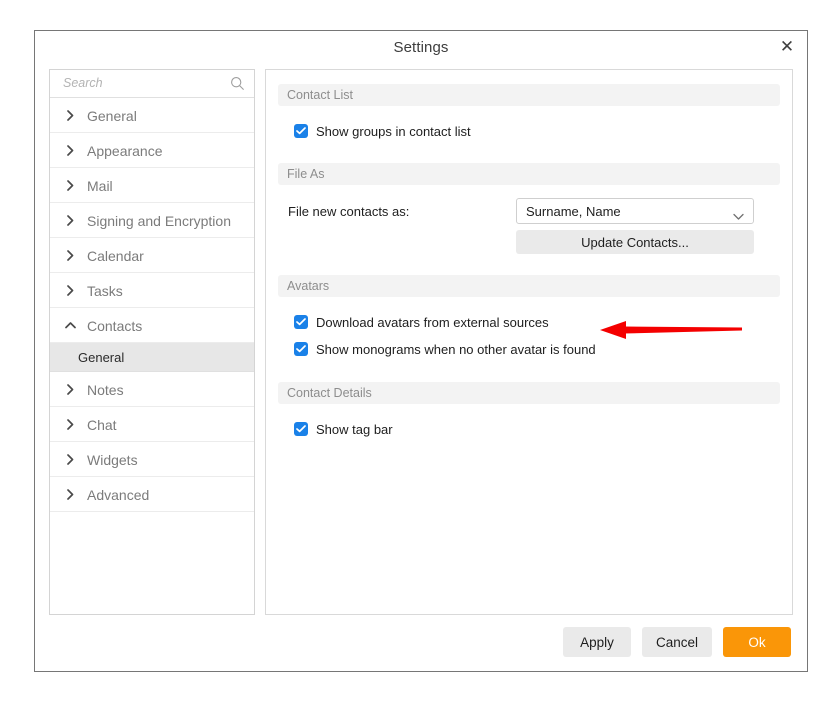 The height and width of the screenshot is (706, 840). What do you see at coordinates (102, 424) in the screenshot?
I see `sidebar-item-label: Chat` at bounding box center [102, 424].